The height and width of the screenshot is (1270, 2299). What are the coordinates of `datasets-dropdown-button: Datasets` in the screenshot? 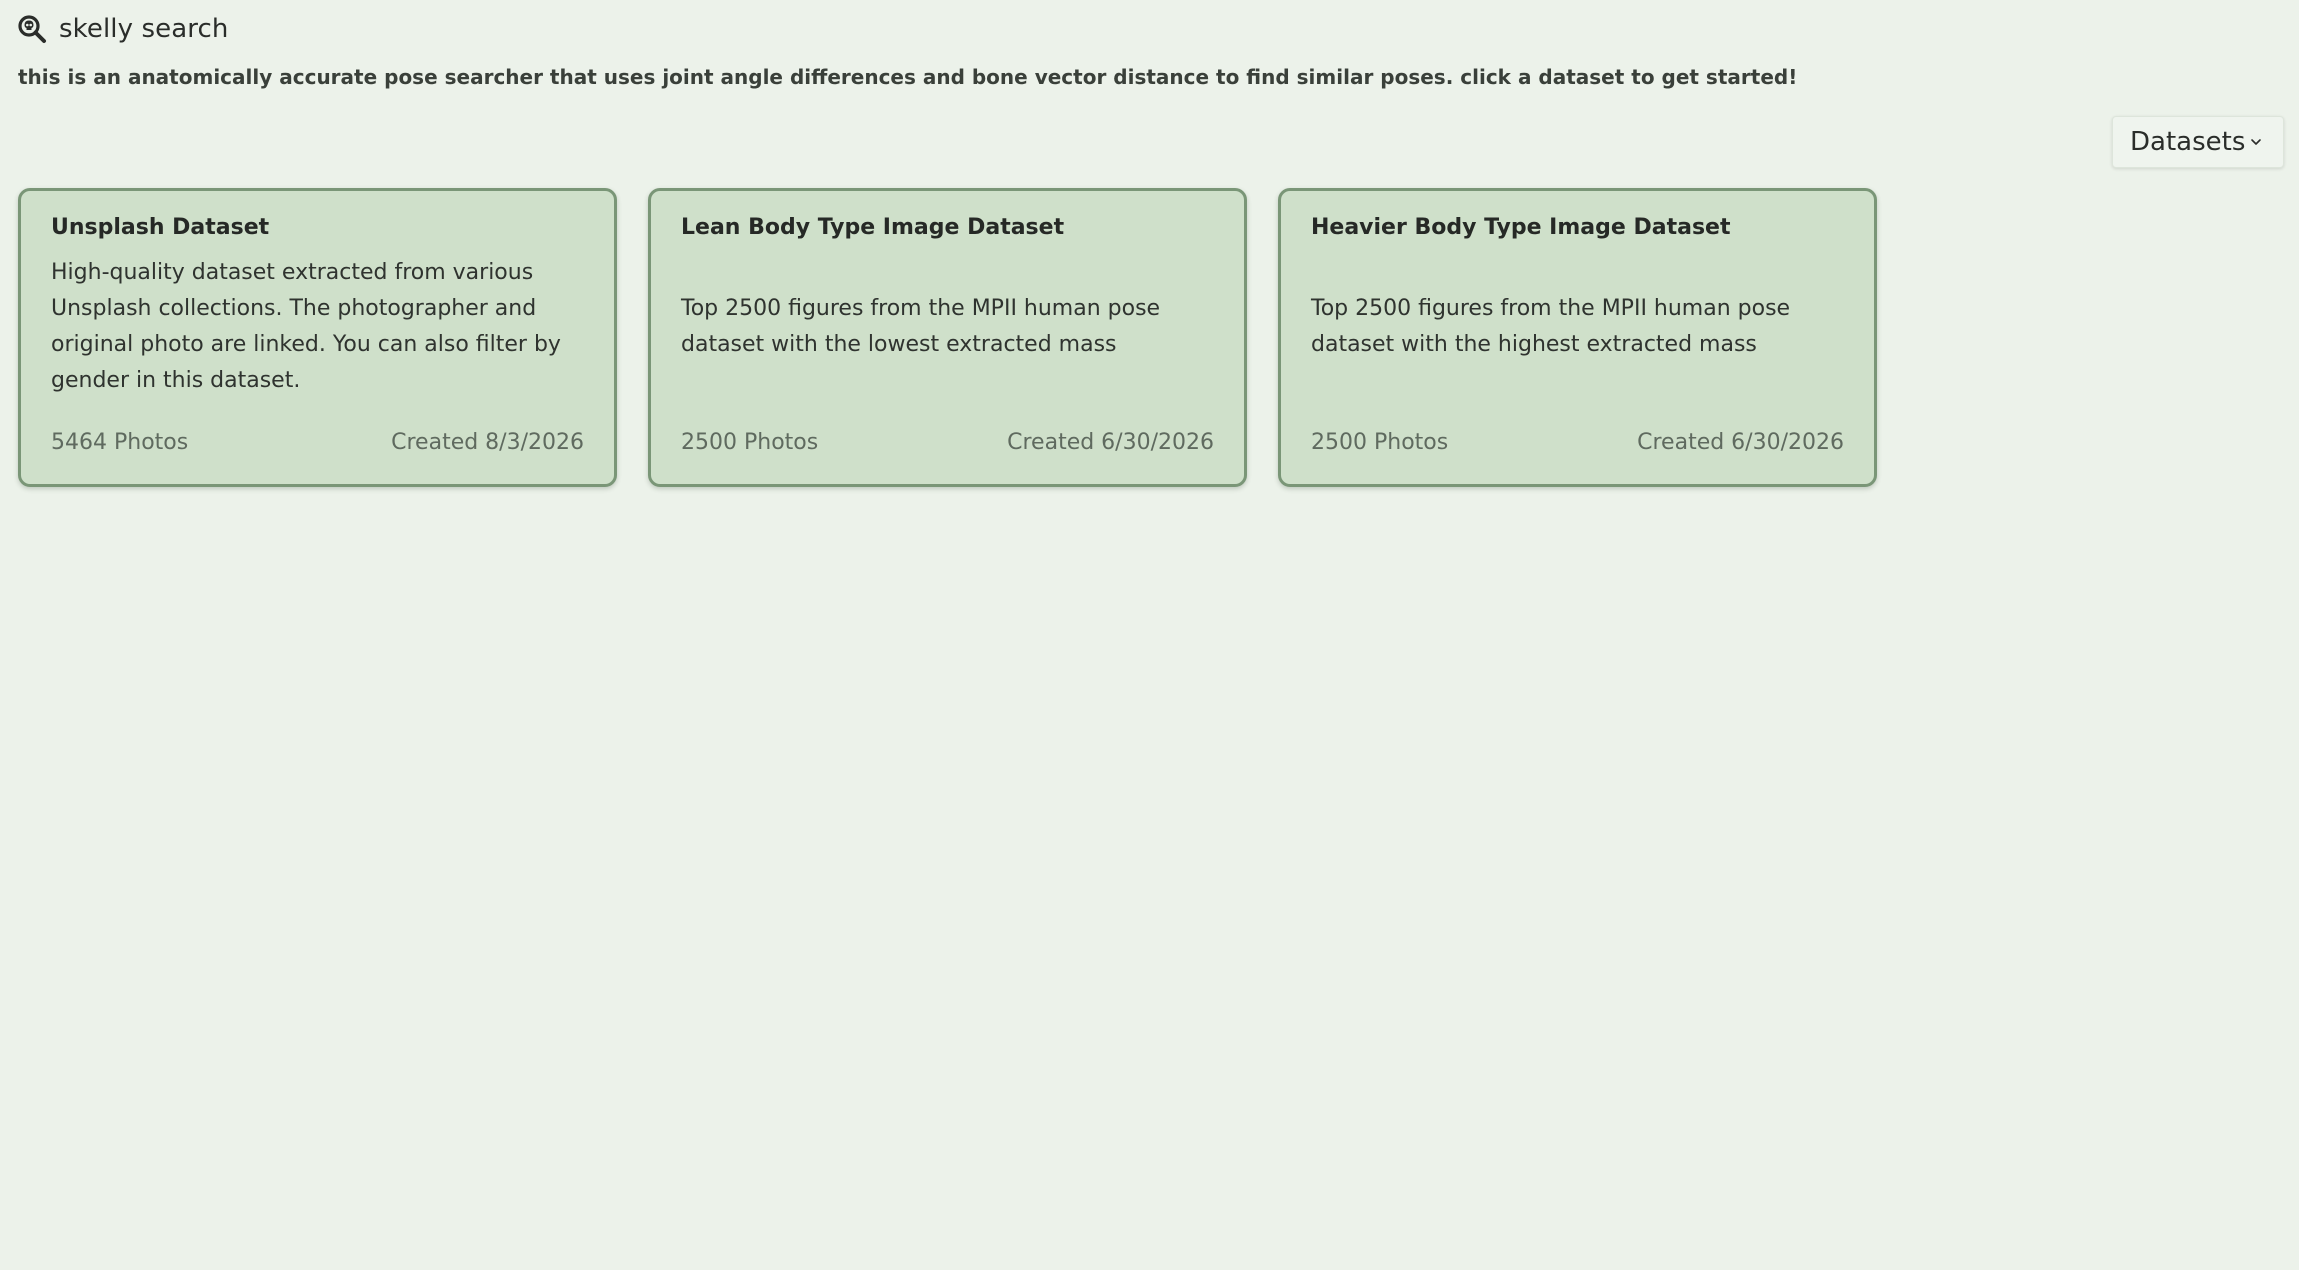 It's located at (2198, 142).